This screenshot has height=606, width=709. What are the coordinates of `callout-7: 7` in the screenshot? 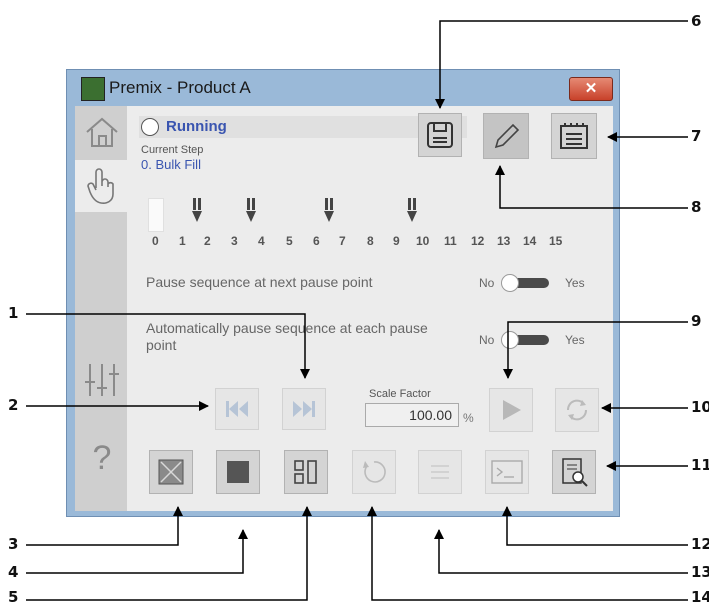 It's located at (696, 136).